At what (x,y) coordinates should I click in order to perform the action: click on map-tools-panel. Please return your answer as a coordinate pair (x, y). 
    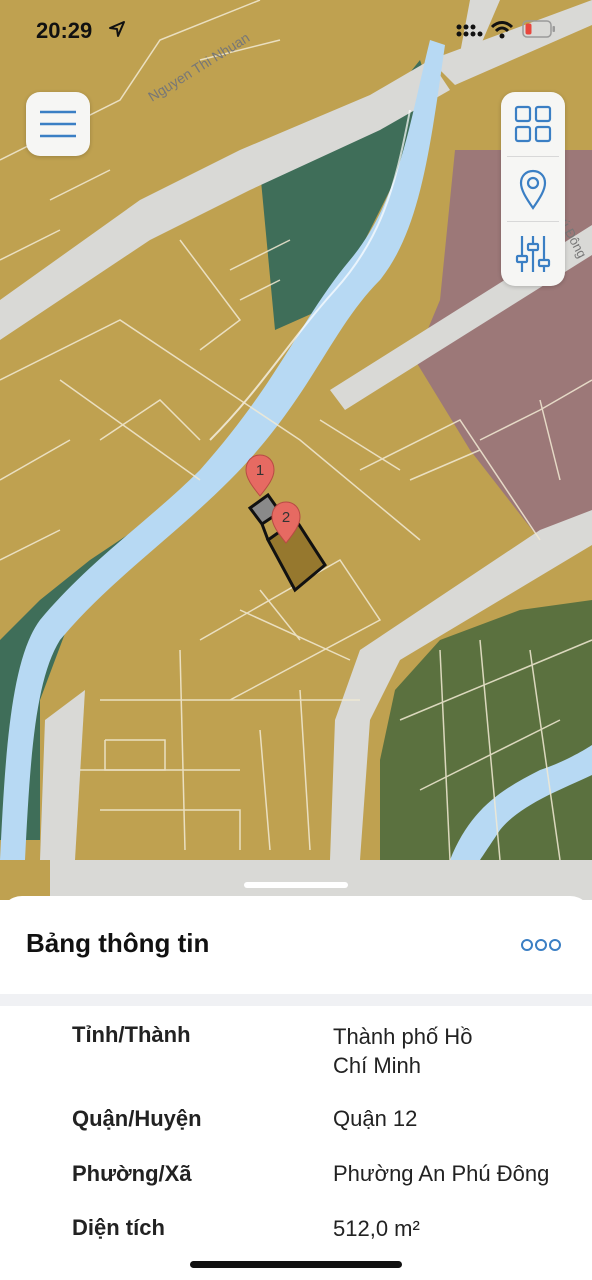
    Looking at the image, I should click on (533, 189).